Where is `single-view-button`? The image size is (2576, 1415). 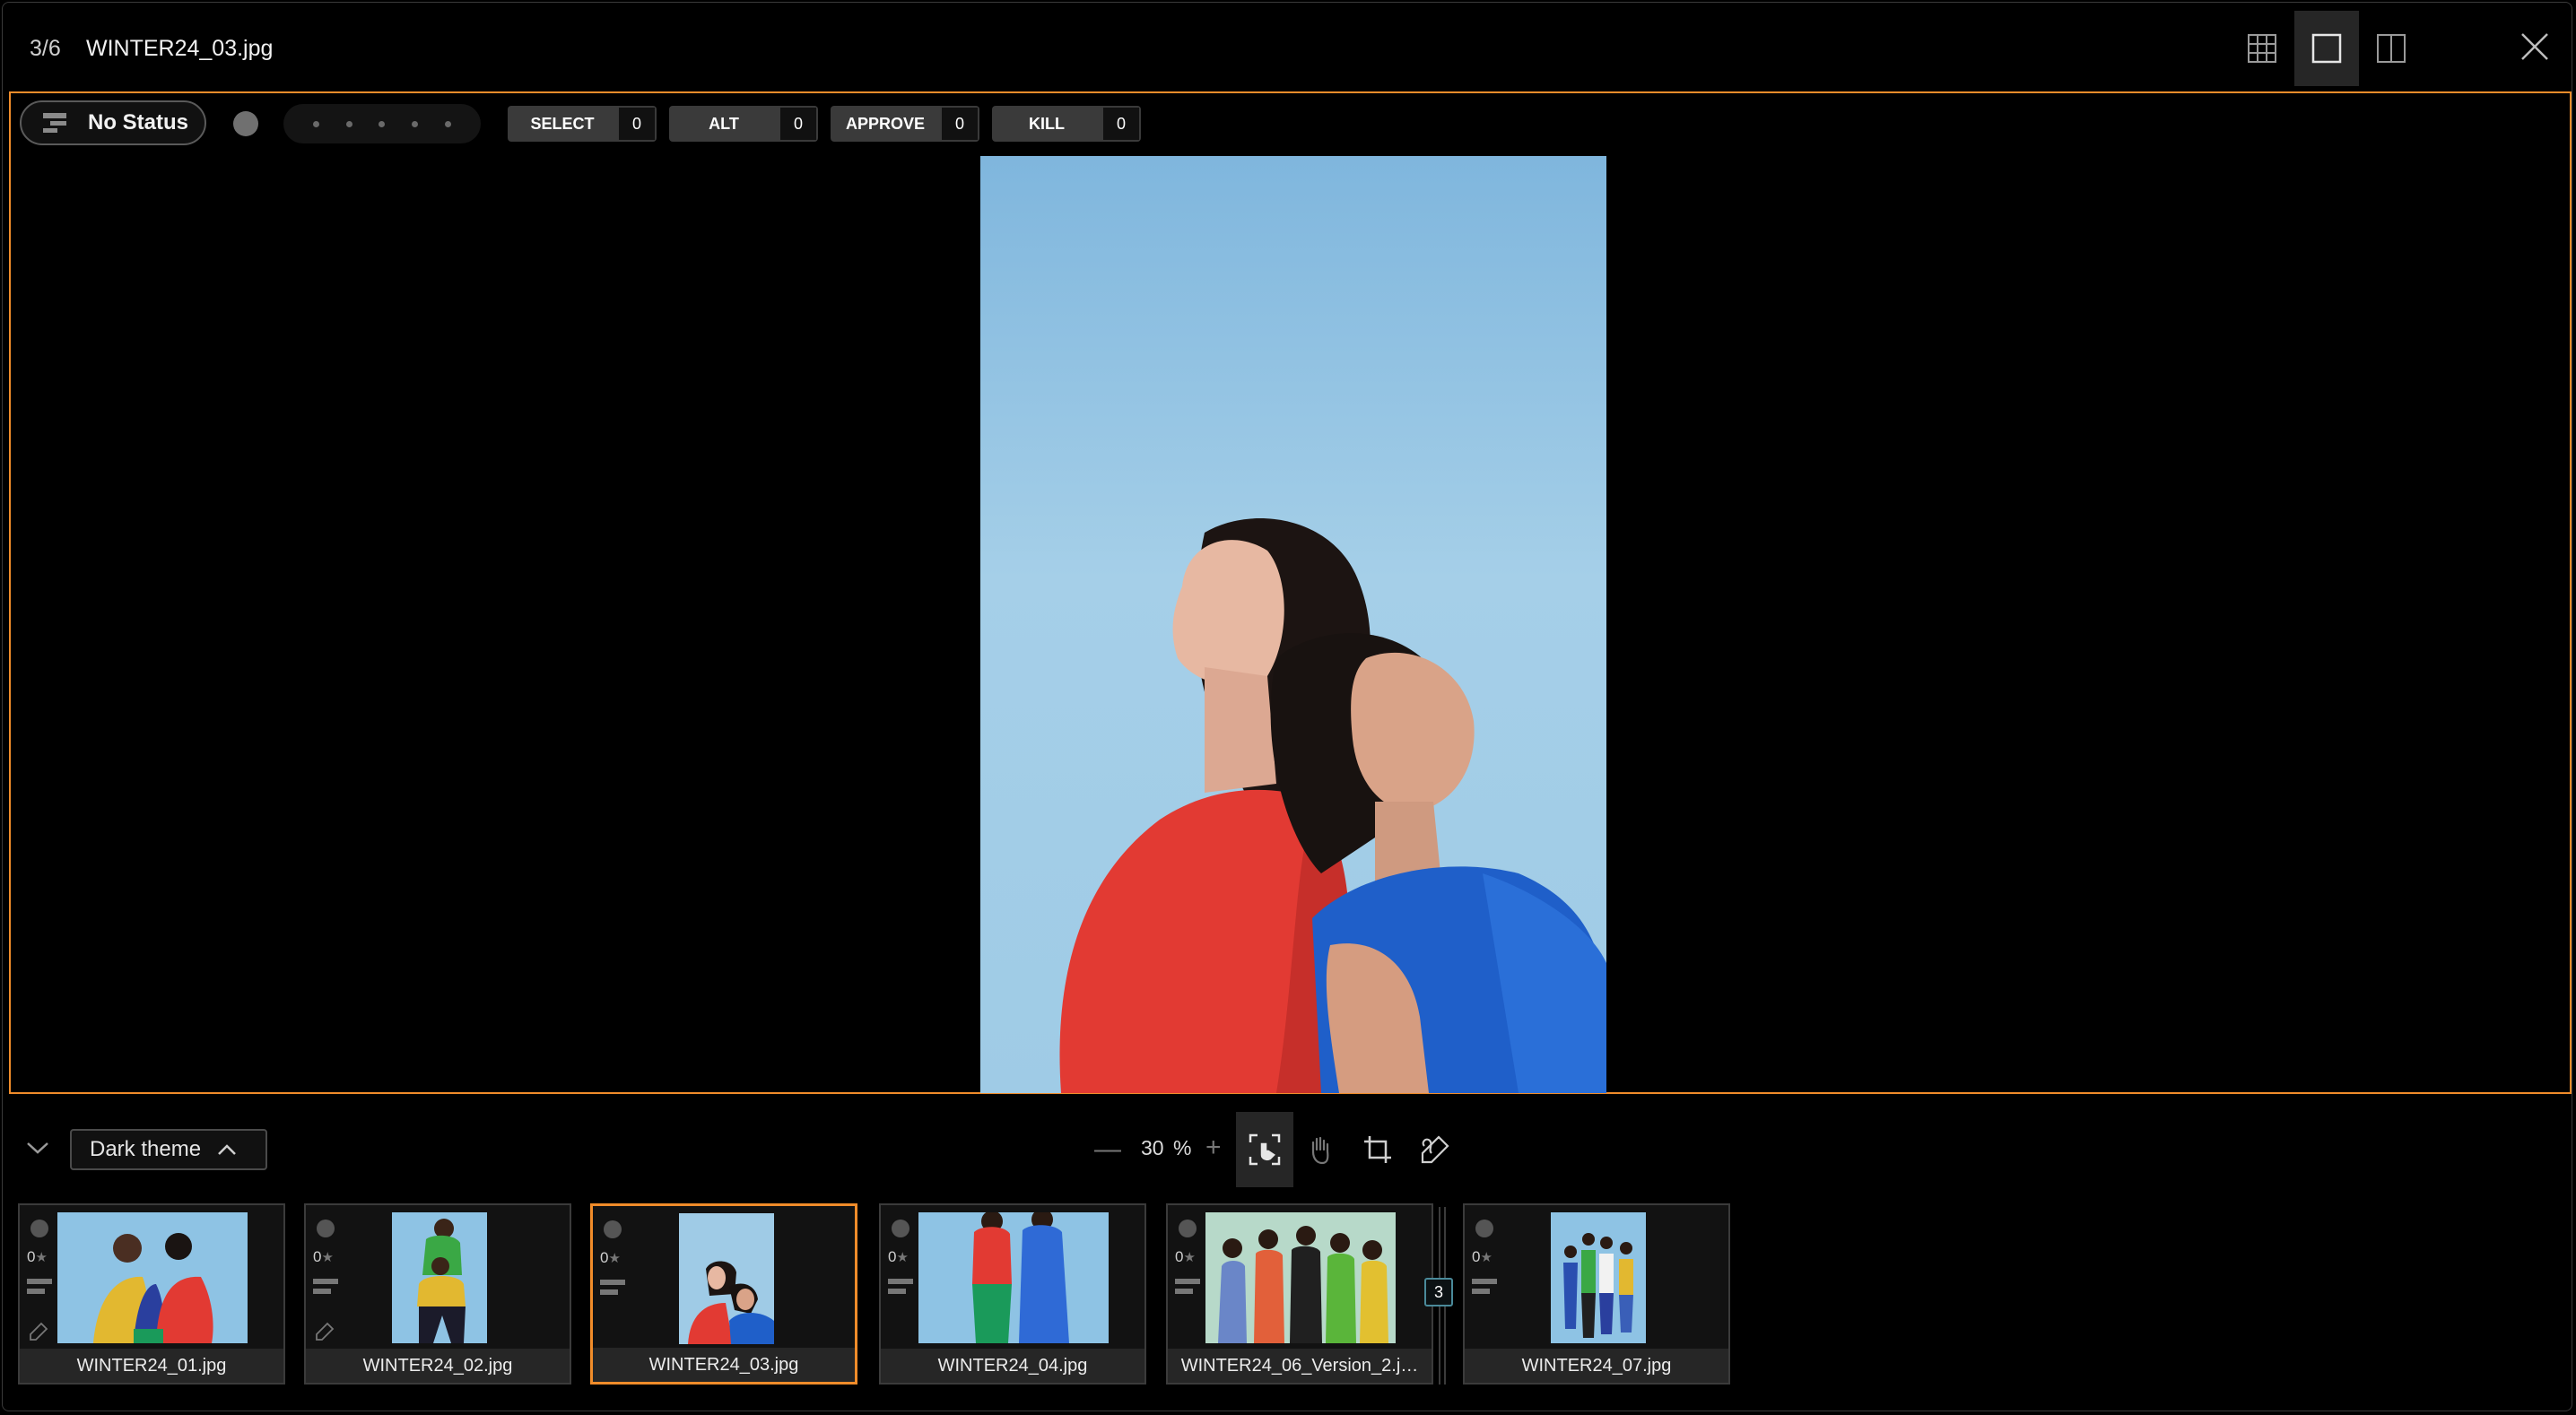
single-view-button is located at coordinates (2326, 48).